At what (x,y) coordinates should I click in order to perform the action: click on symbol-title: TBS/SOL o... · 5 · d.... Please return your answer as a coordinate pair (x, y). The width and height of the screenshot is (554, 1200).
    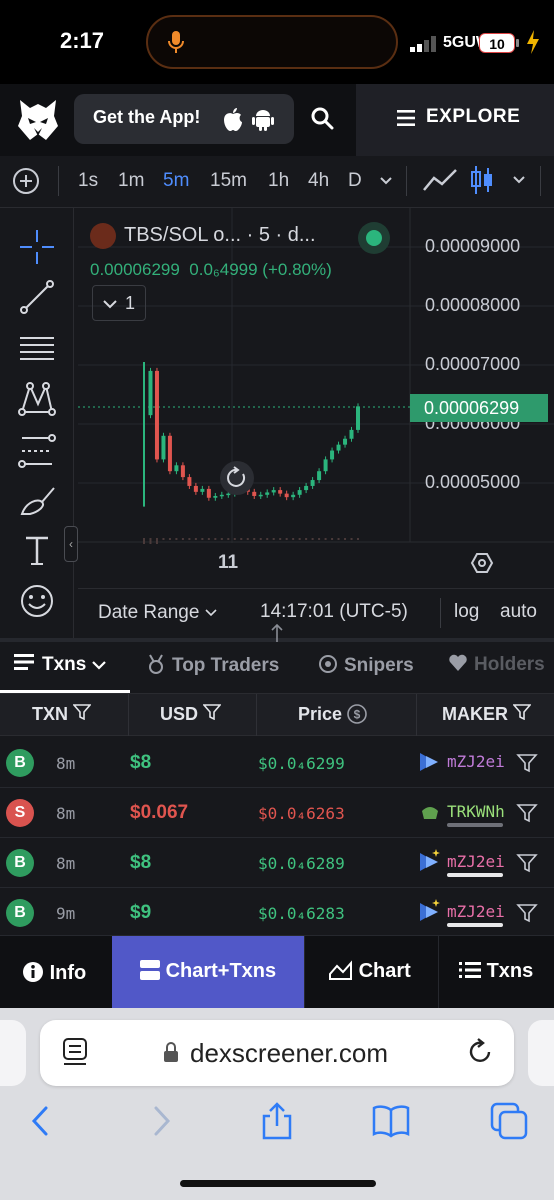
    Looking at the image, I should click on (220, 235).